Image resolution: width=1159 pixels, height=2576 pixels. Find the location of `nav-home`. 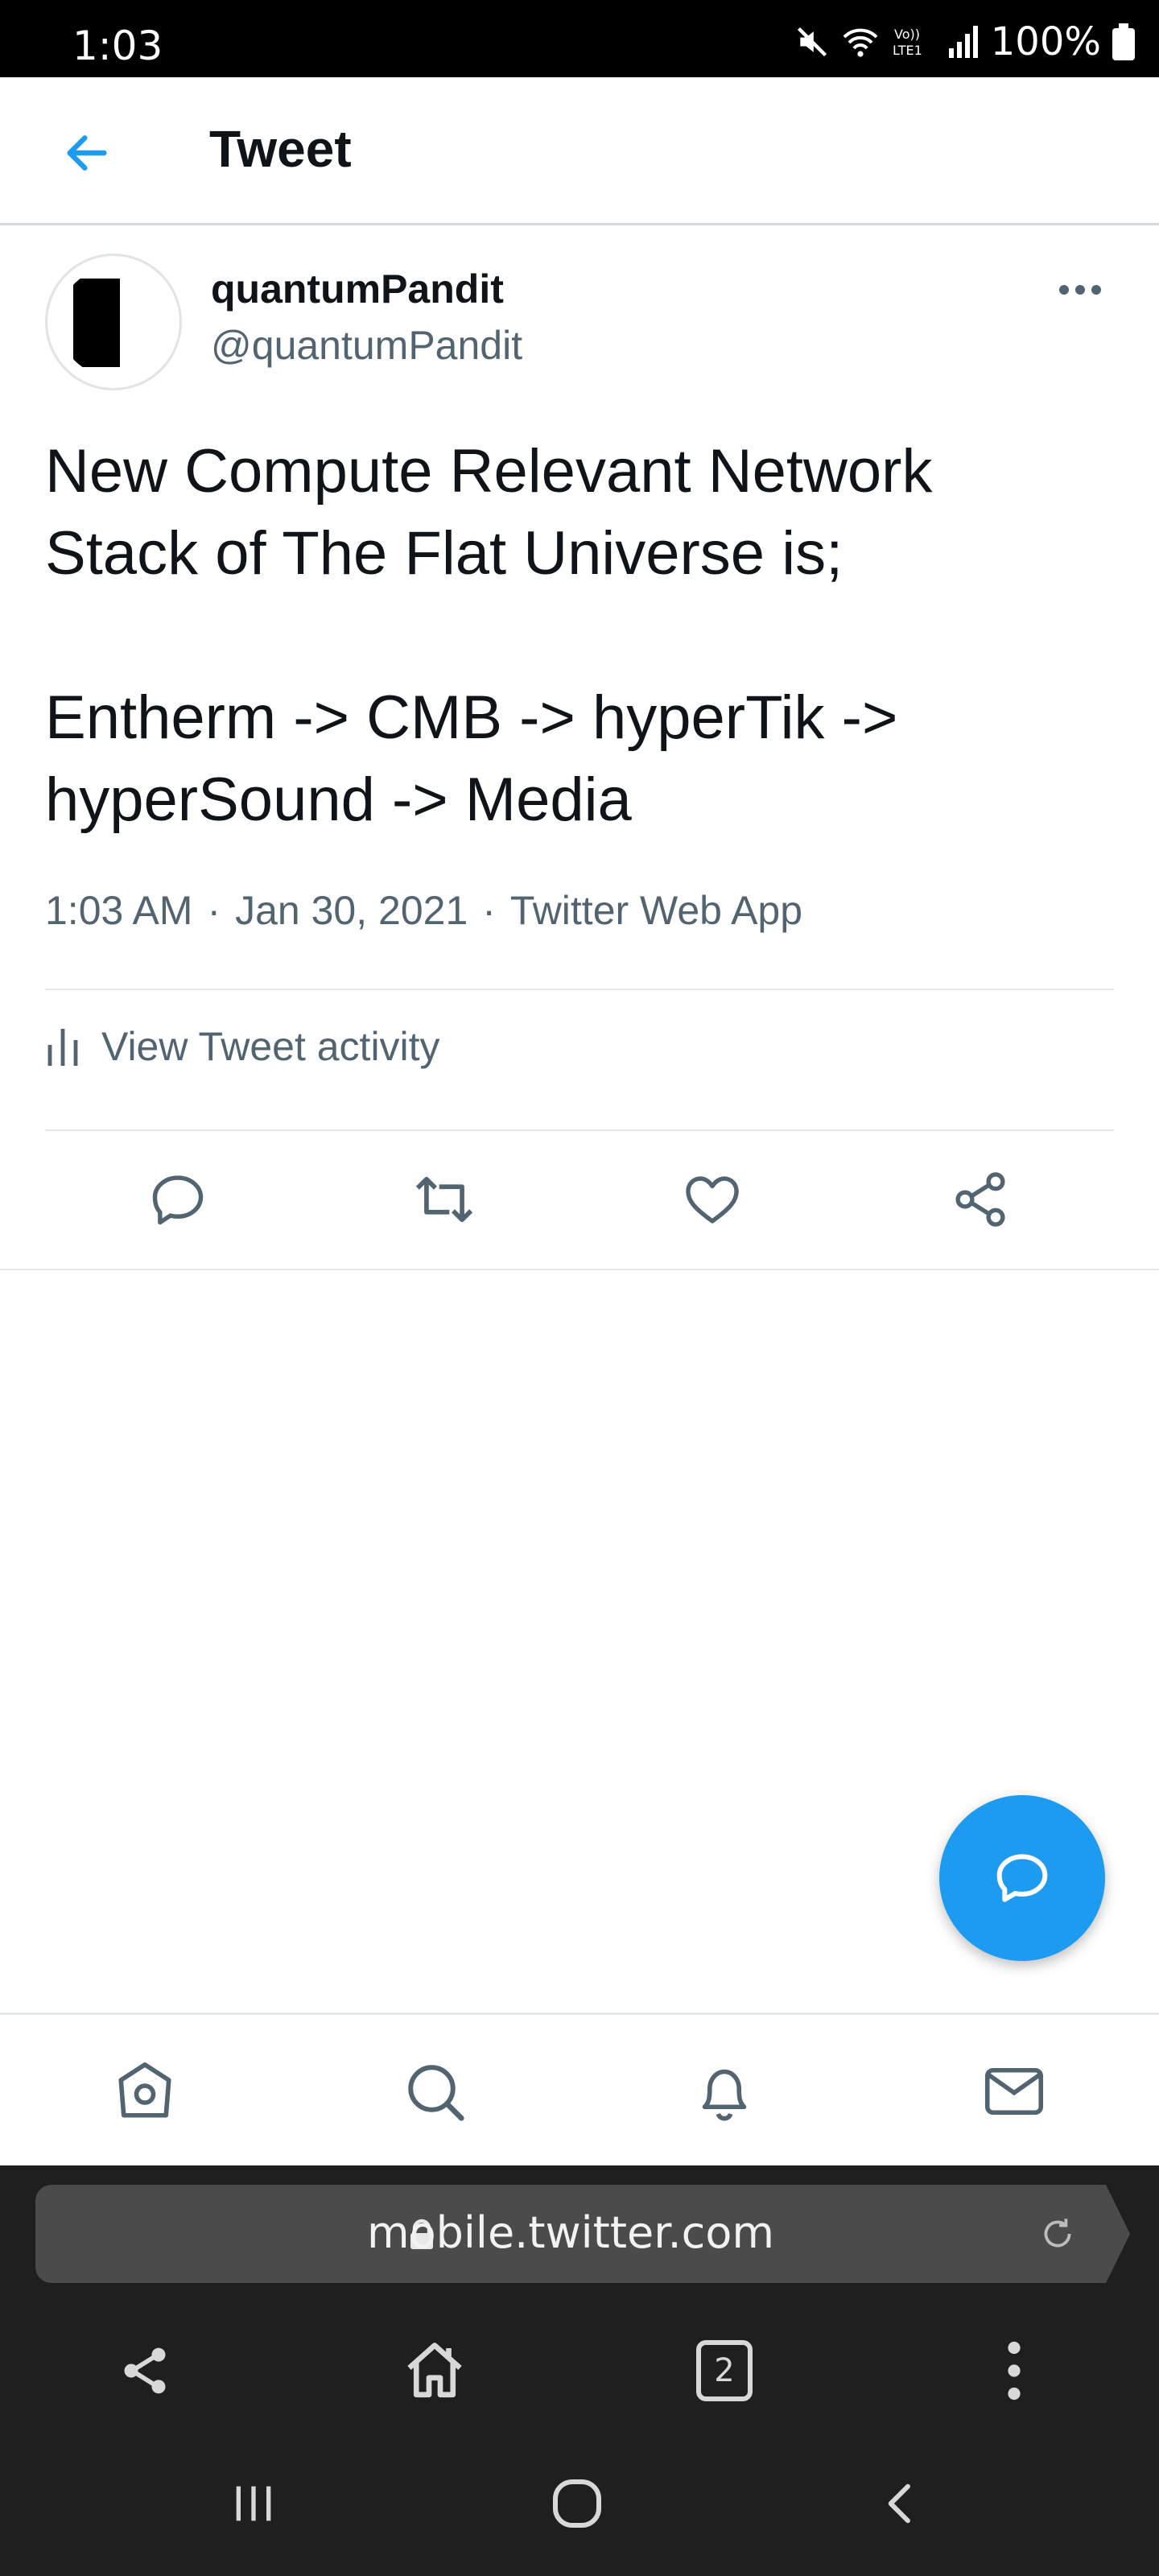

nav-home is located at coordinates (145, 2091).